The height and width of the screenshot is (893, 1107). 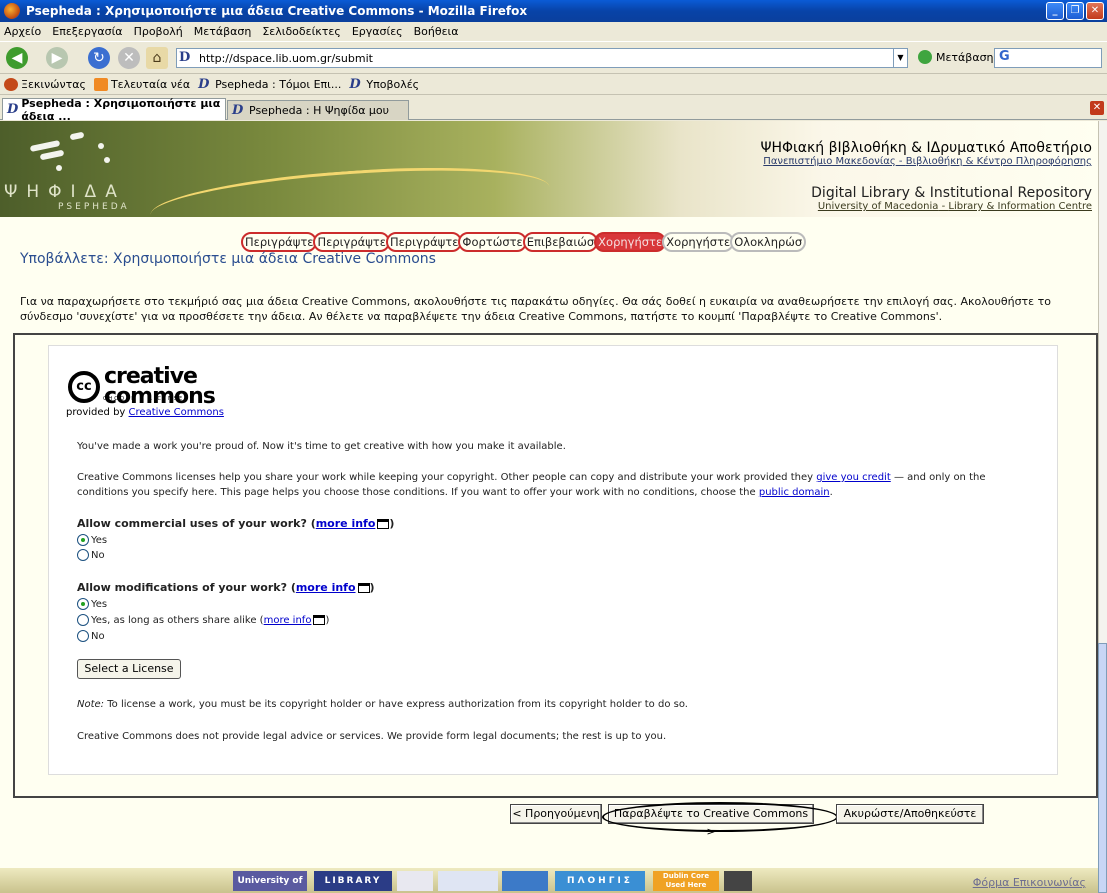 I want to click on address-bar: D http://dspace.lib.uom.gr/submit, so click(x=535, y=58).